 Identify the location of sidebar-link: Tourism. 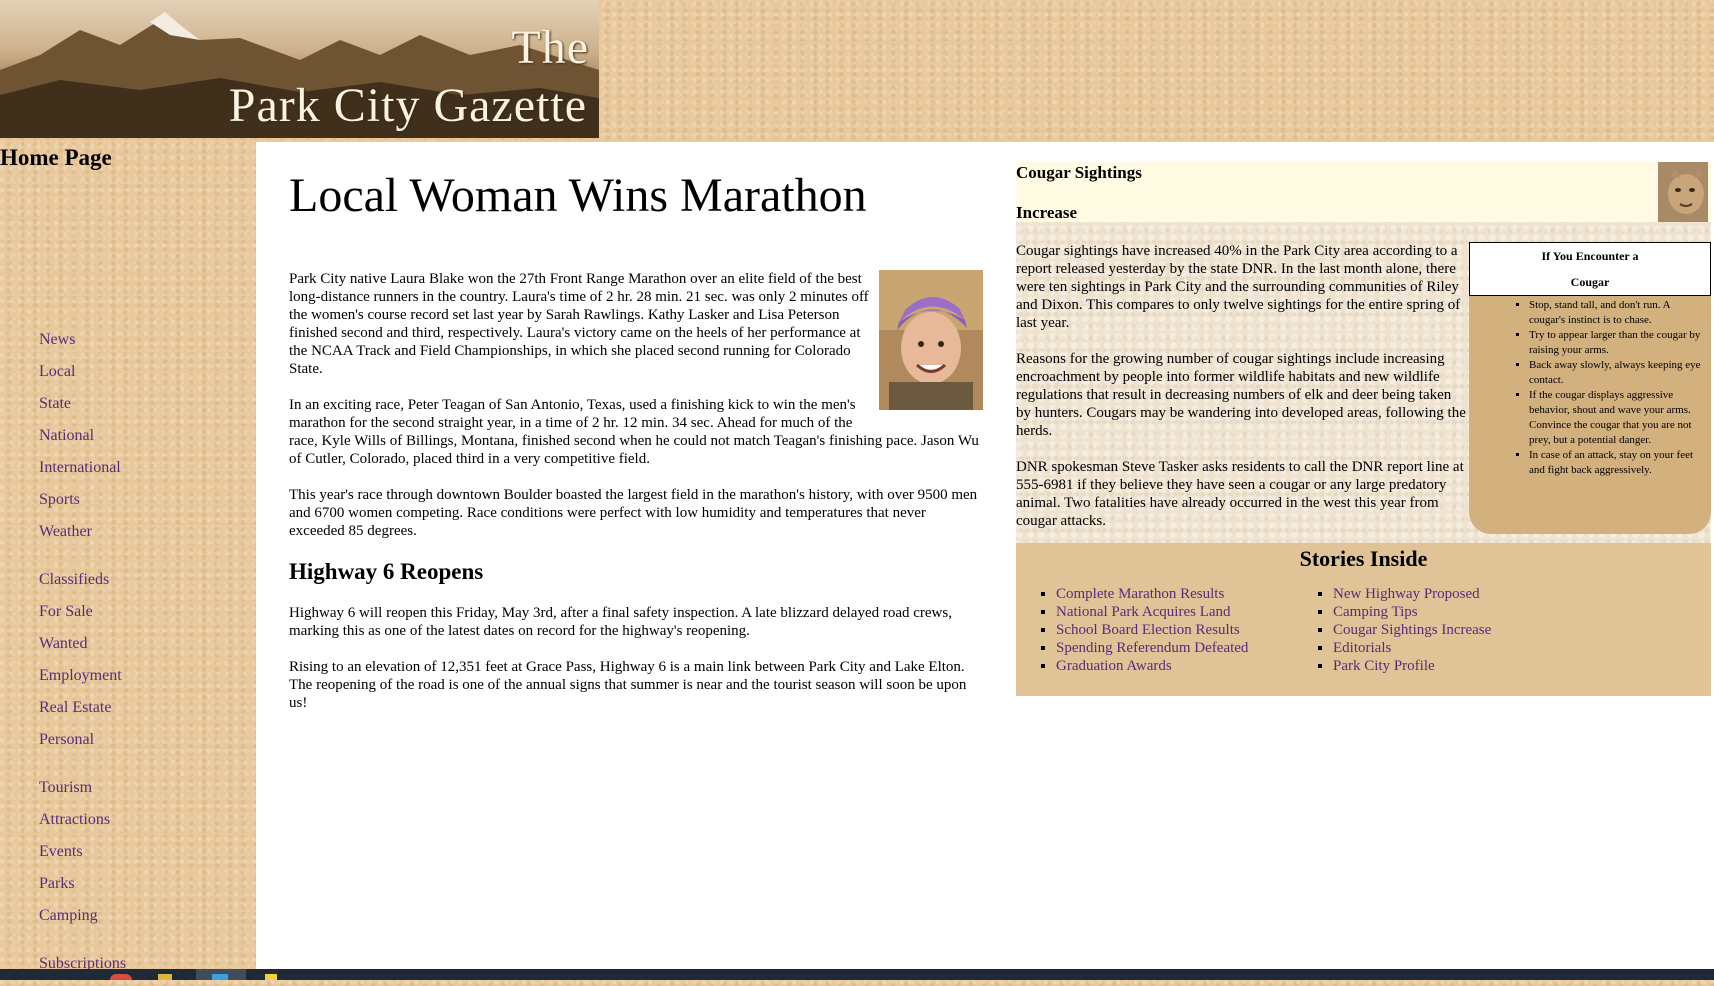
(65, 787).